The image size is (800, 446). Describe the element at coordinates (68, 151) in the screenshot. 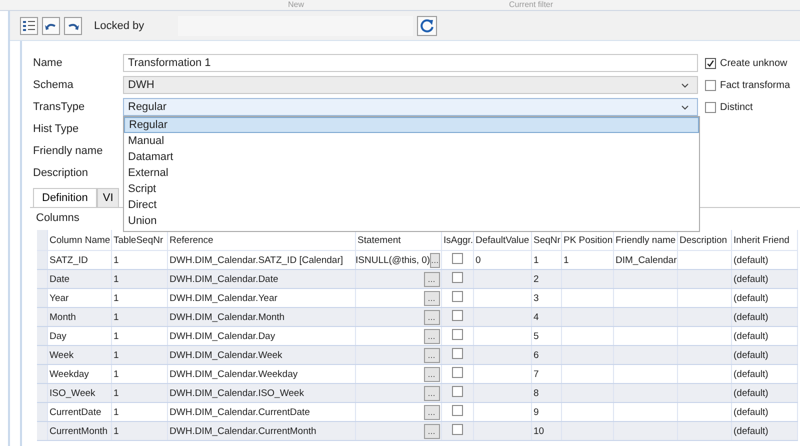

I see `field-label: Friendly name` at that location.